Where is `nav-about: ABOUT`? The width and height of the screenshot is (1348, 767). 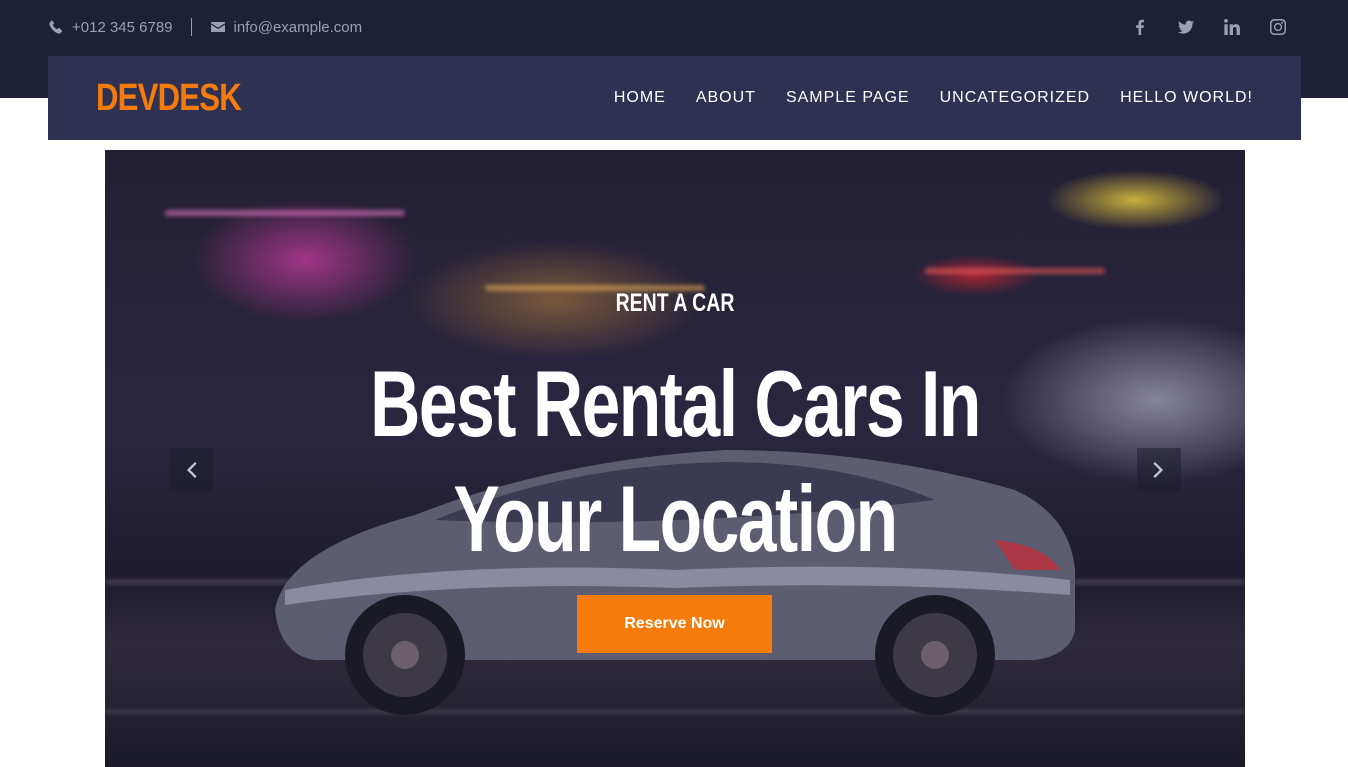
nav-about: ABOUT is located at coordinates (726, 98).